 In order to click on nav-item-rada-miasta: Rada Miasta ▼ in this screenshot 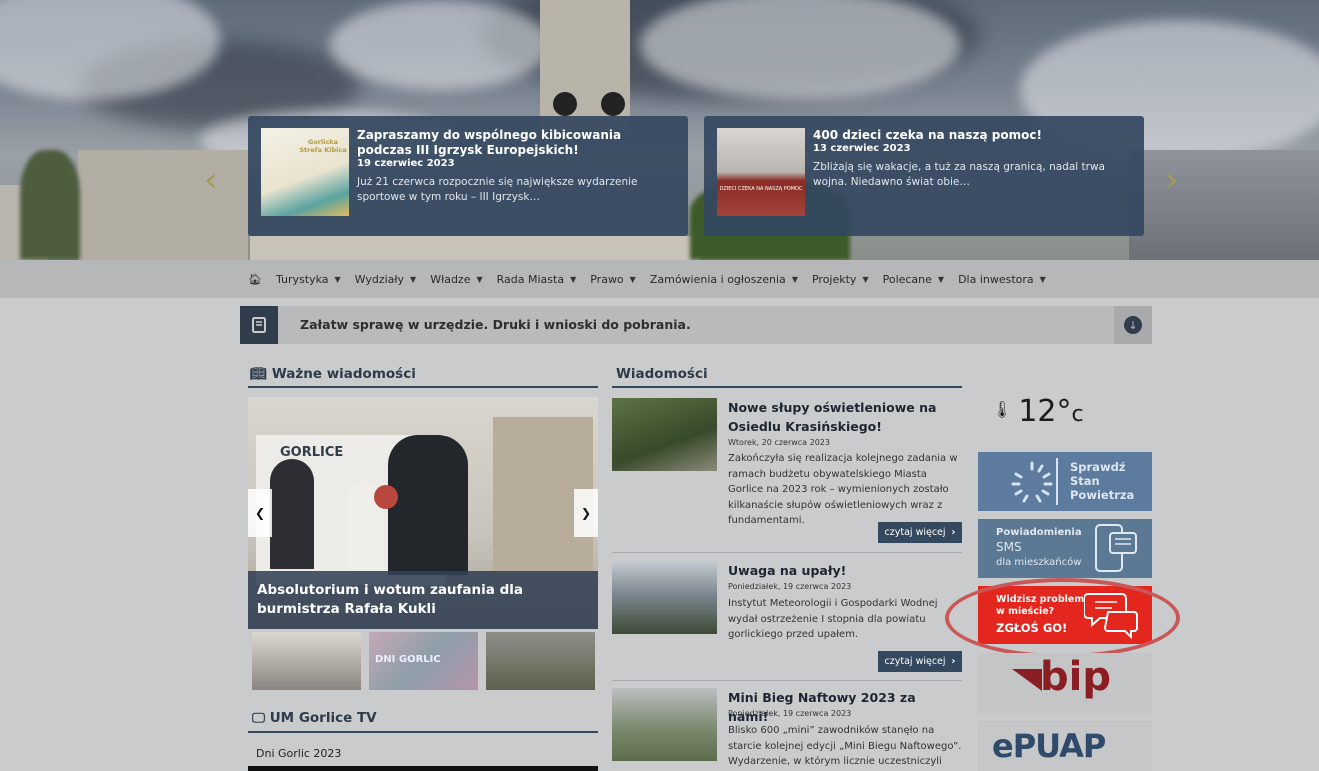, I will do `click(537, 279)`.